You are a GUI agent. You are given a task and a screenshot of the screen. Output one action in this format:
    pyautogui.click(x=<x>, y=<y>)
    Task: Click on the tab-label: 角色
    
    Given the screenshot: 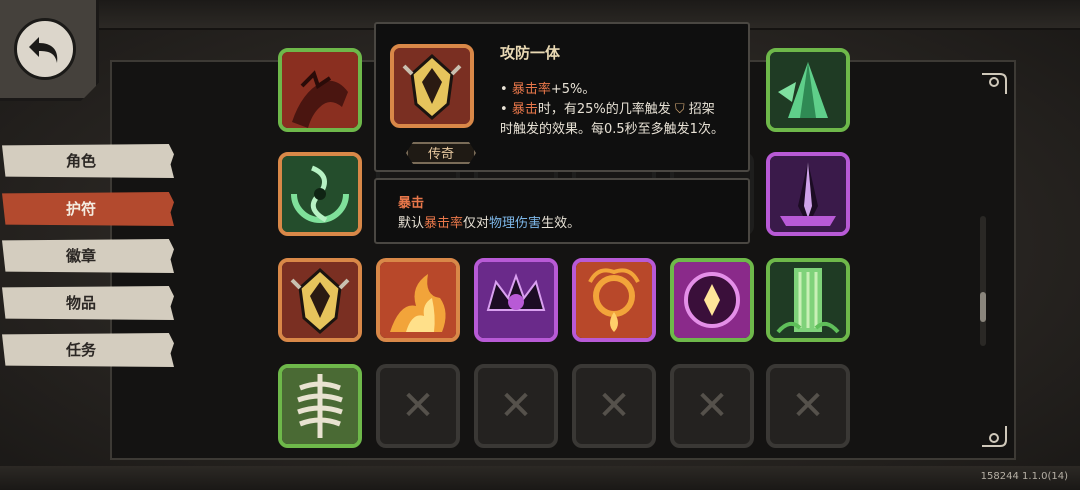 What is the action you would take?
    pyautogui.click(x=81, y=161)
    